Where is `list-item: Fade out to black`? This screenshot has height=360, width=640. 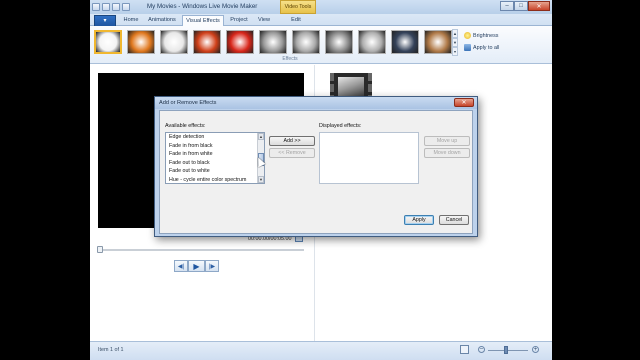 list-item: Fade out to black is located at coordinates (212, 163).